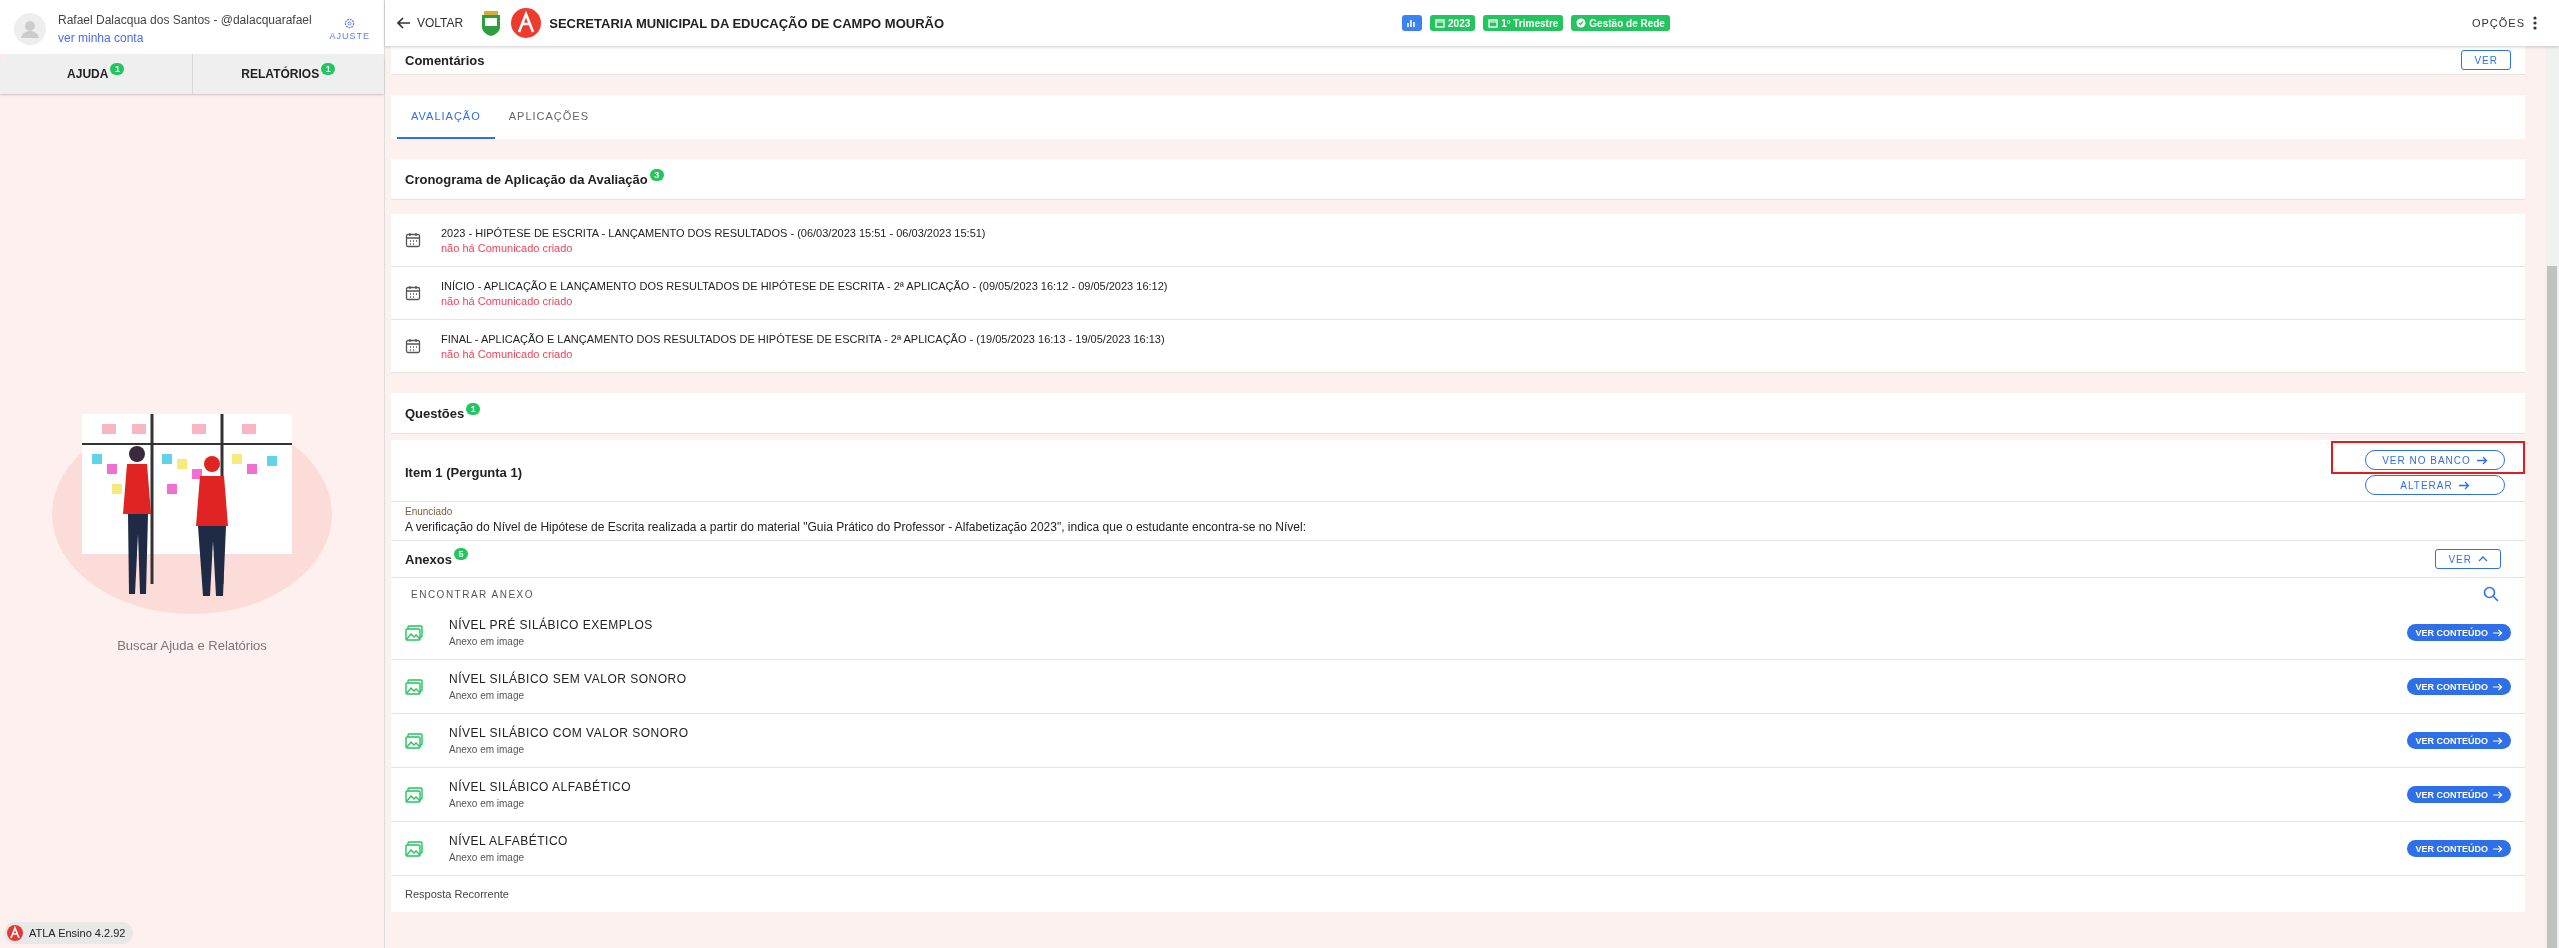 The height and width of the screenshot is (948, 2559). Describe the element at coordinates (185, 20) in the screenshot. I see `user-name: Rafael Dalacqua dos Santos - @dalacquarafael` at that location.